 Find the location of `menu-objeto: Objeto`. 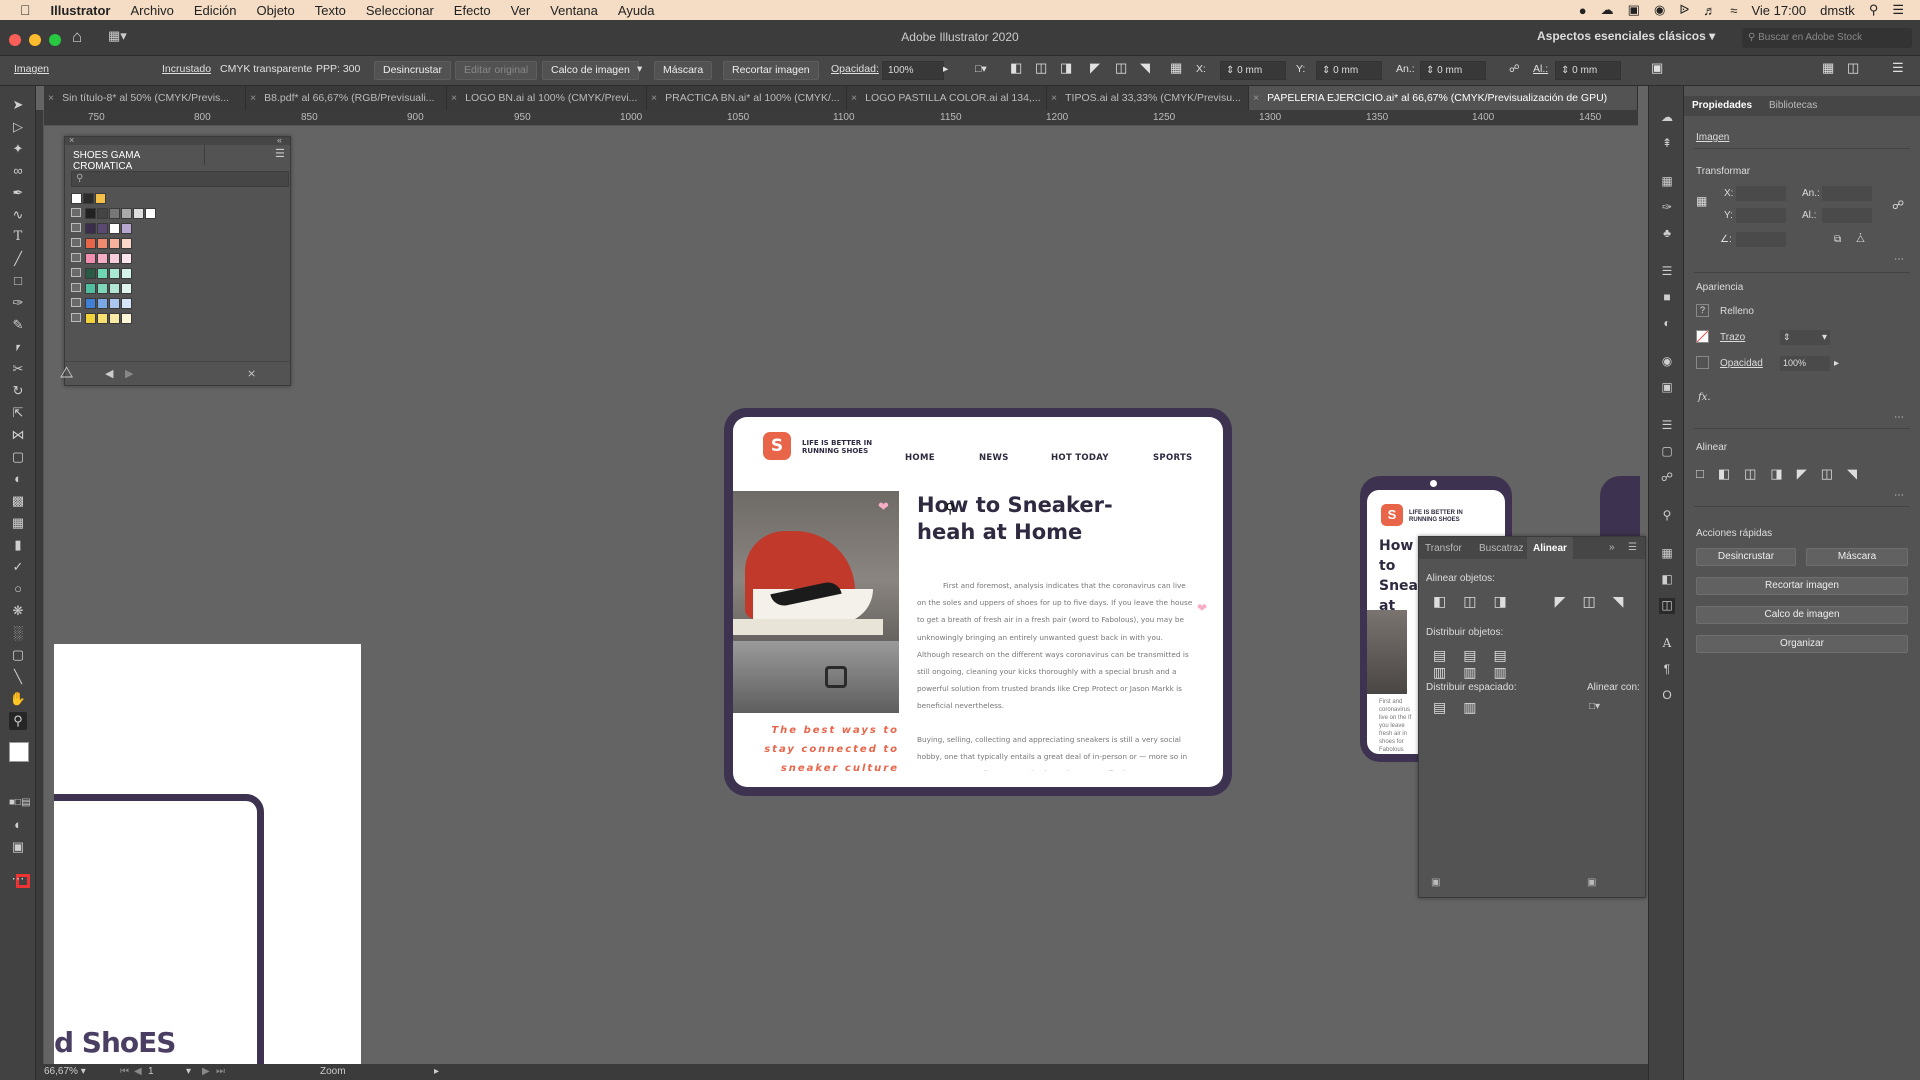

menu-objeto: Objeto is located at coordinates (275, 10).